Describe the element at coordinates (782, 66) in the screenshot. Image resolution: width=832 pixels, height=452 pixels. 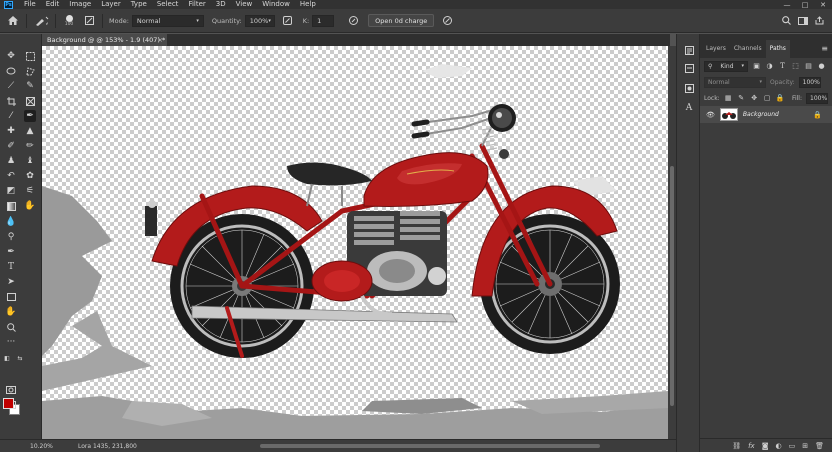
I see `filter-type-icon: T` at that location.